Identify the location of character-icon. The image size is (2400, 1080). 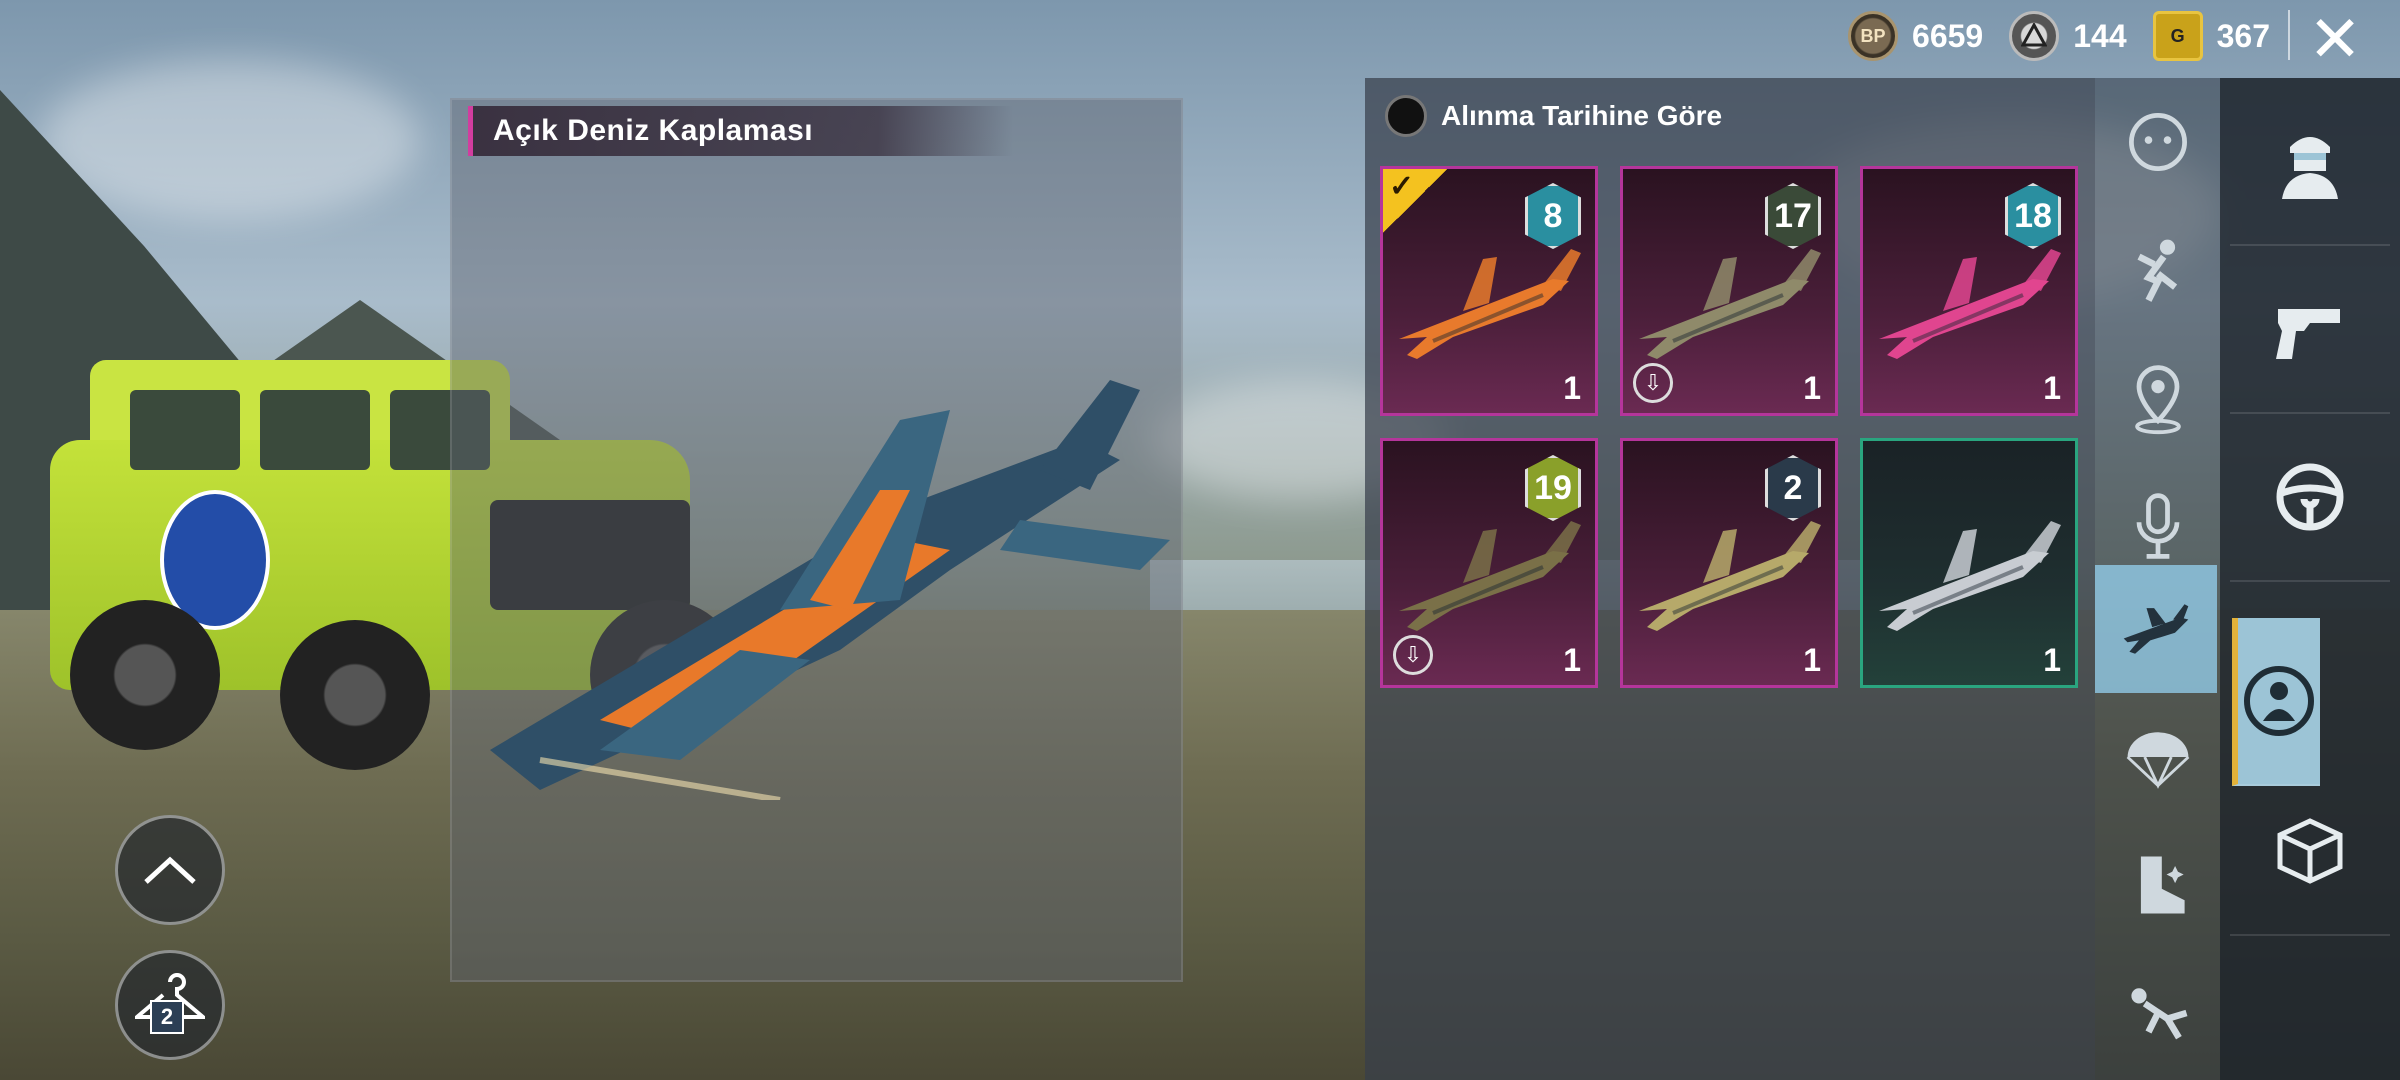
(2310, 168).